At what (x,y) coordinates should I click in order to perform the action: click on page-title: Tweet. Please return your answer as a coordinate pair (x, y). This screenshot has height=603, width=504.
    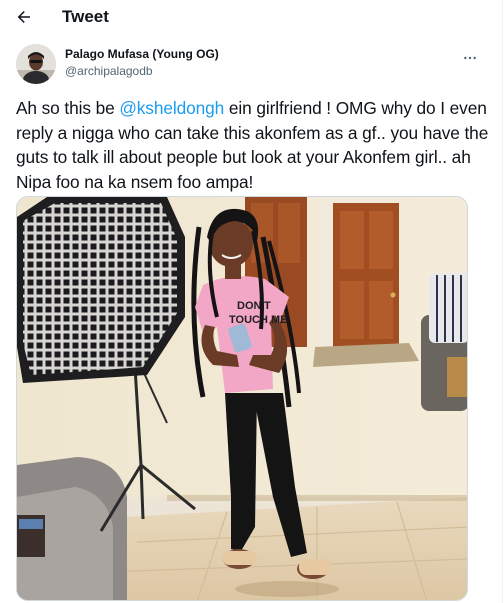
    Looking at the image, I should click on (85, 16).